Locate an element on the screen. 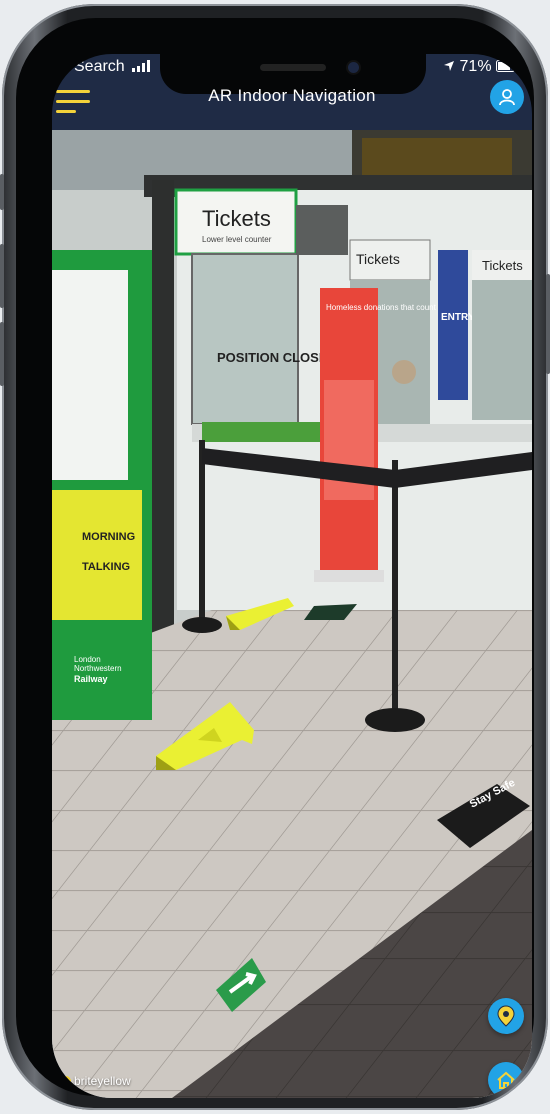 The height and width of the screenshot is (1114, 550). carrier-label: Search is located at coordinates (112, 67).